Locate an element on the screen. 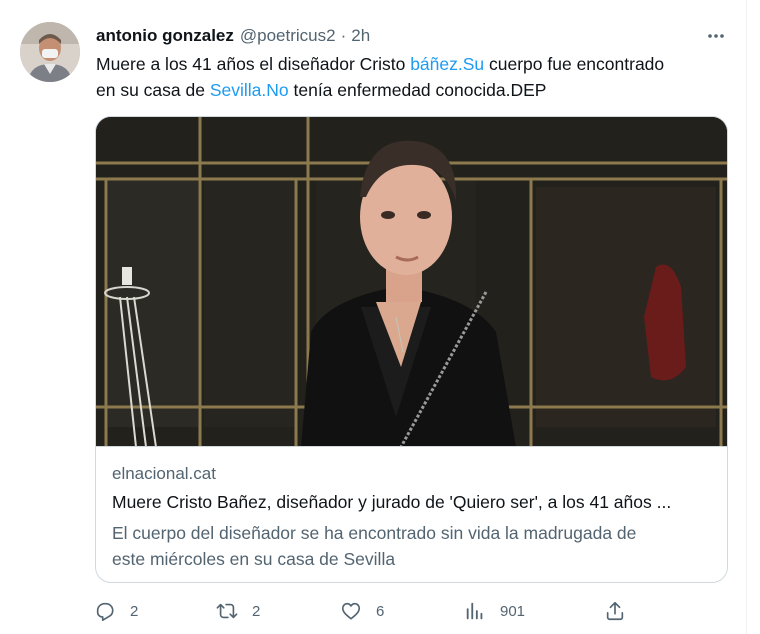  card-description-line: este miércoles en su casa de Sevilla is located at coordinates (254, 559).